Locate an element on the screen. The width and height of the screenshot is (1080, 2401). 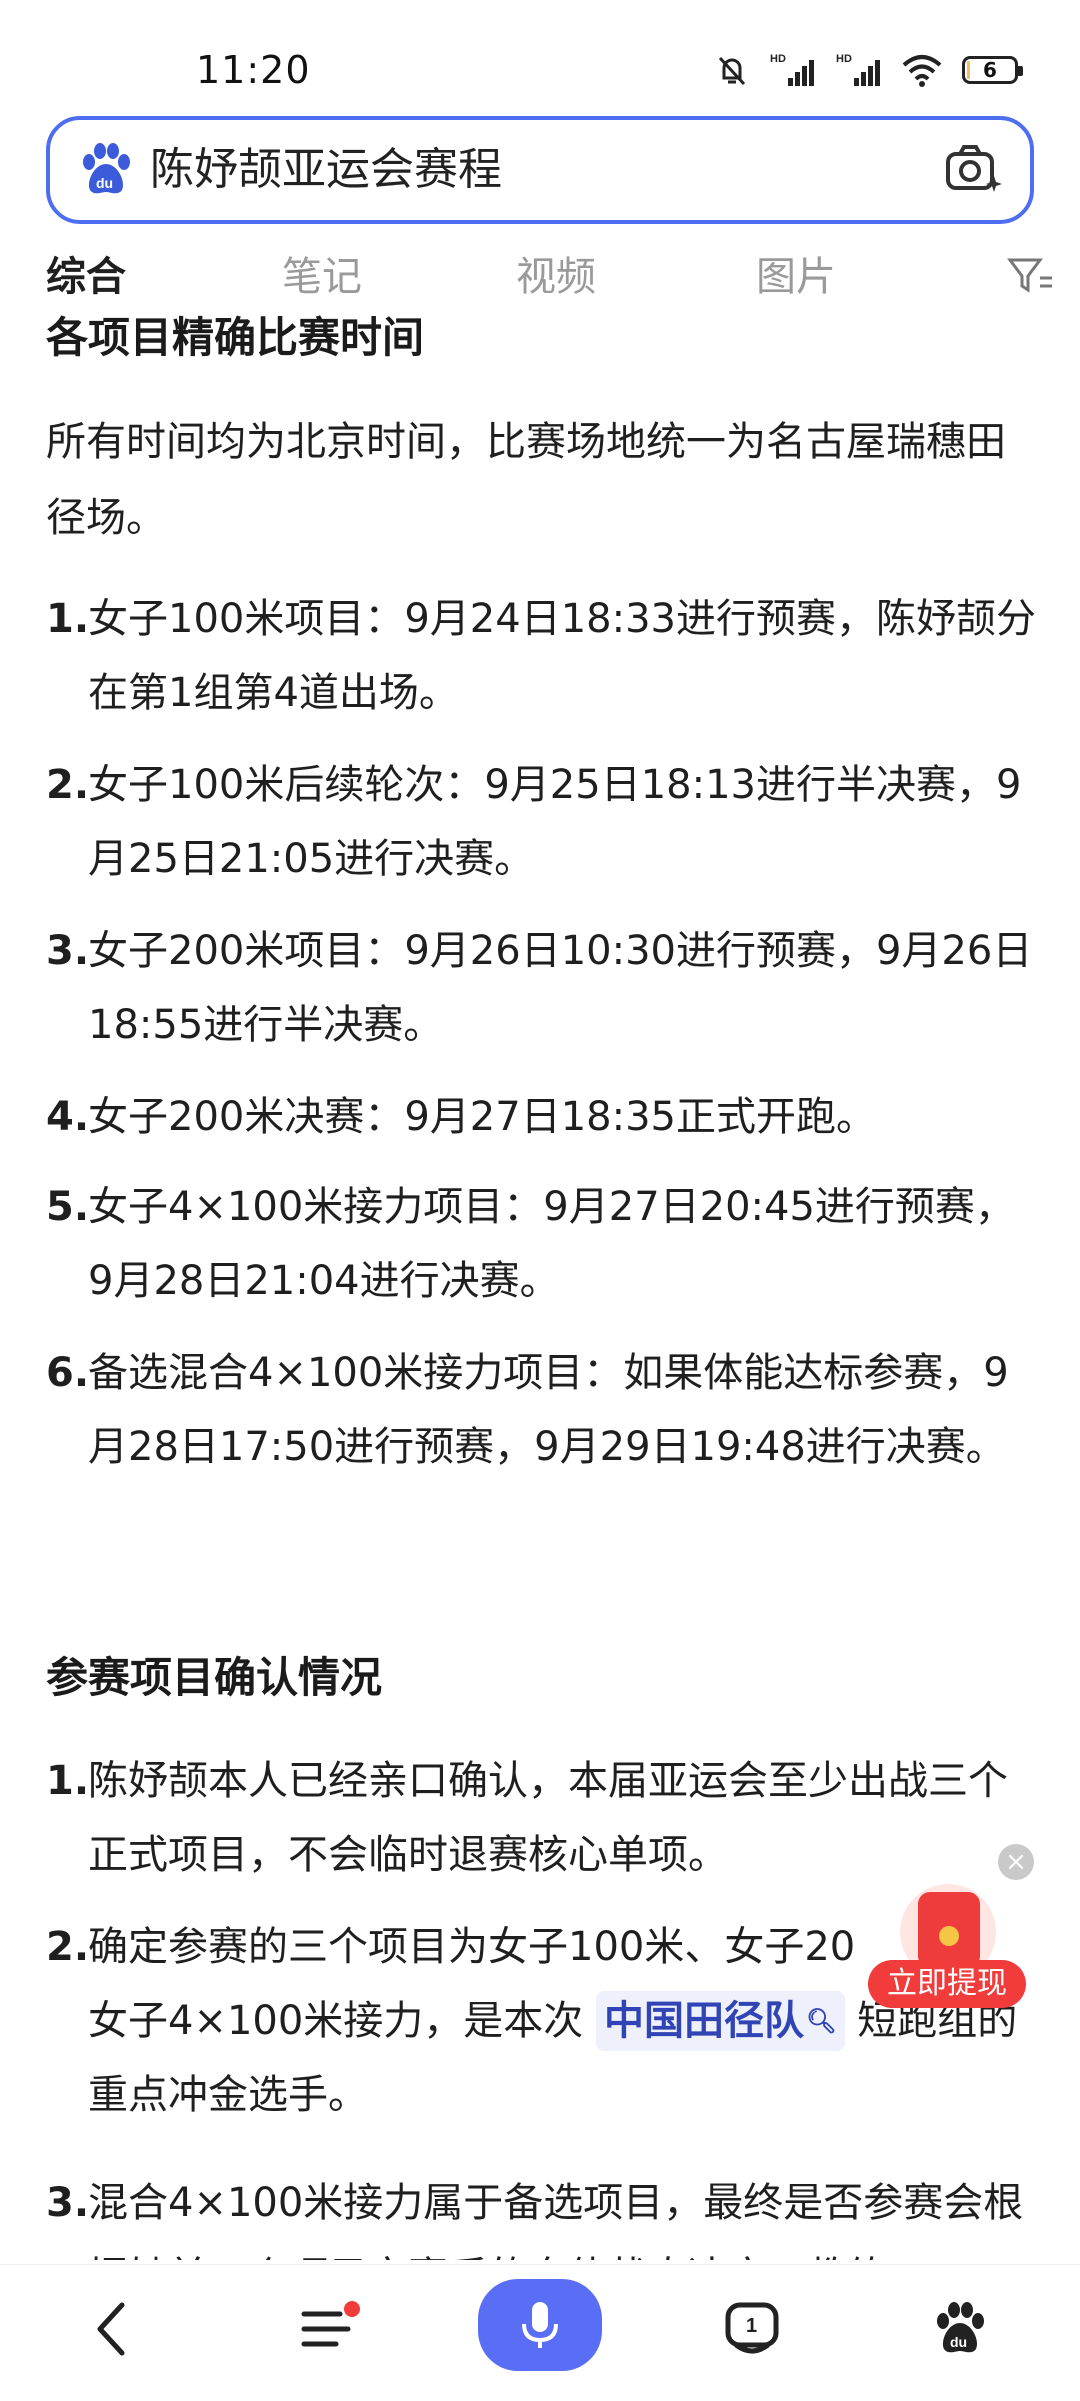
back-icon is located at coordinates (111, 2329).